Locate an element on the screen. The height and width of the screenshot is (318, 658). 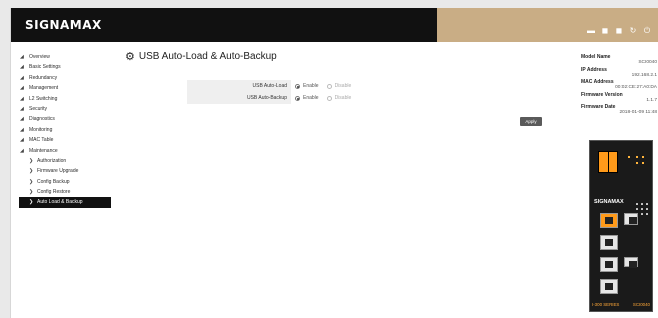
device-brand-logo: SIGNAMAX is located at coordinates (609, 202).